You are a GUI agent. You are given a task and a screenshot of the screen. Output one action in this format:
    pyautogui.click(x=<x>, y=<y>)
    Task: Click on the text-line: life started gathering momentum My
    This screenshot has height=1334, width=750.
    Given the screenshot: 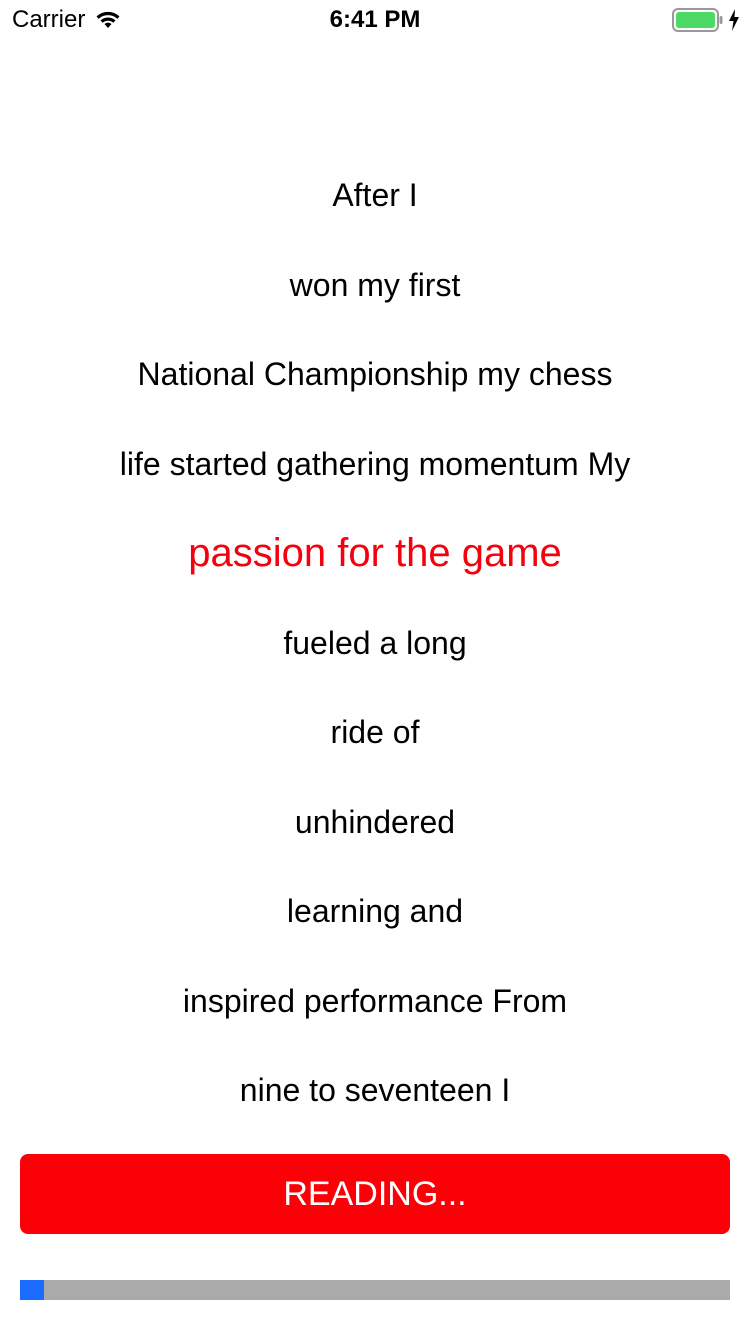 What is the action you would take?
    pyautogui.click(x=375, y=463)
    